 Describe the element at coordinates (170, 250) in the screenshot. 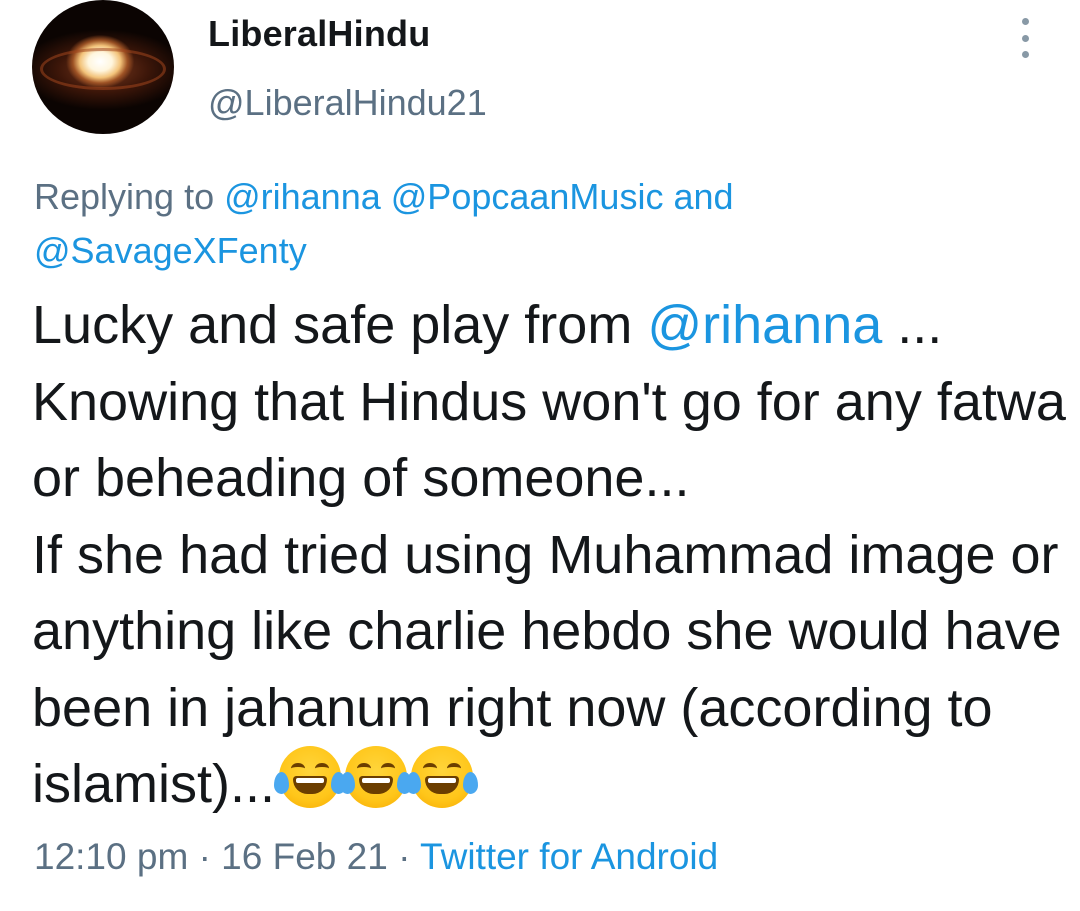

I see `mention-savagexfenty: @SavageXFenty` at that location.